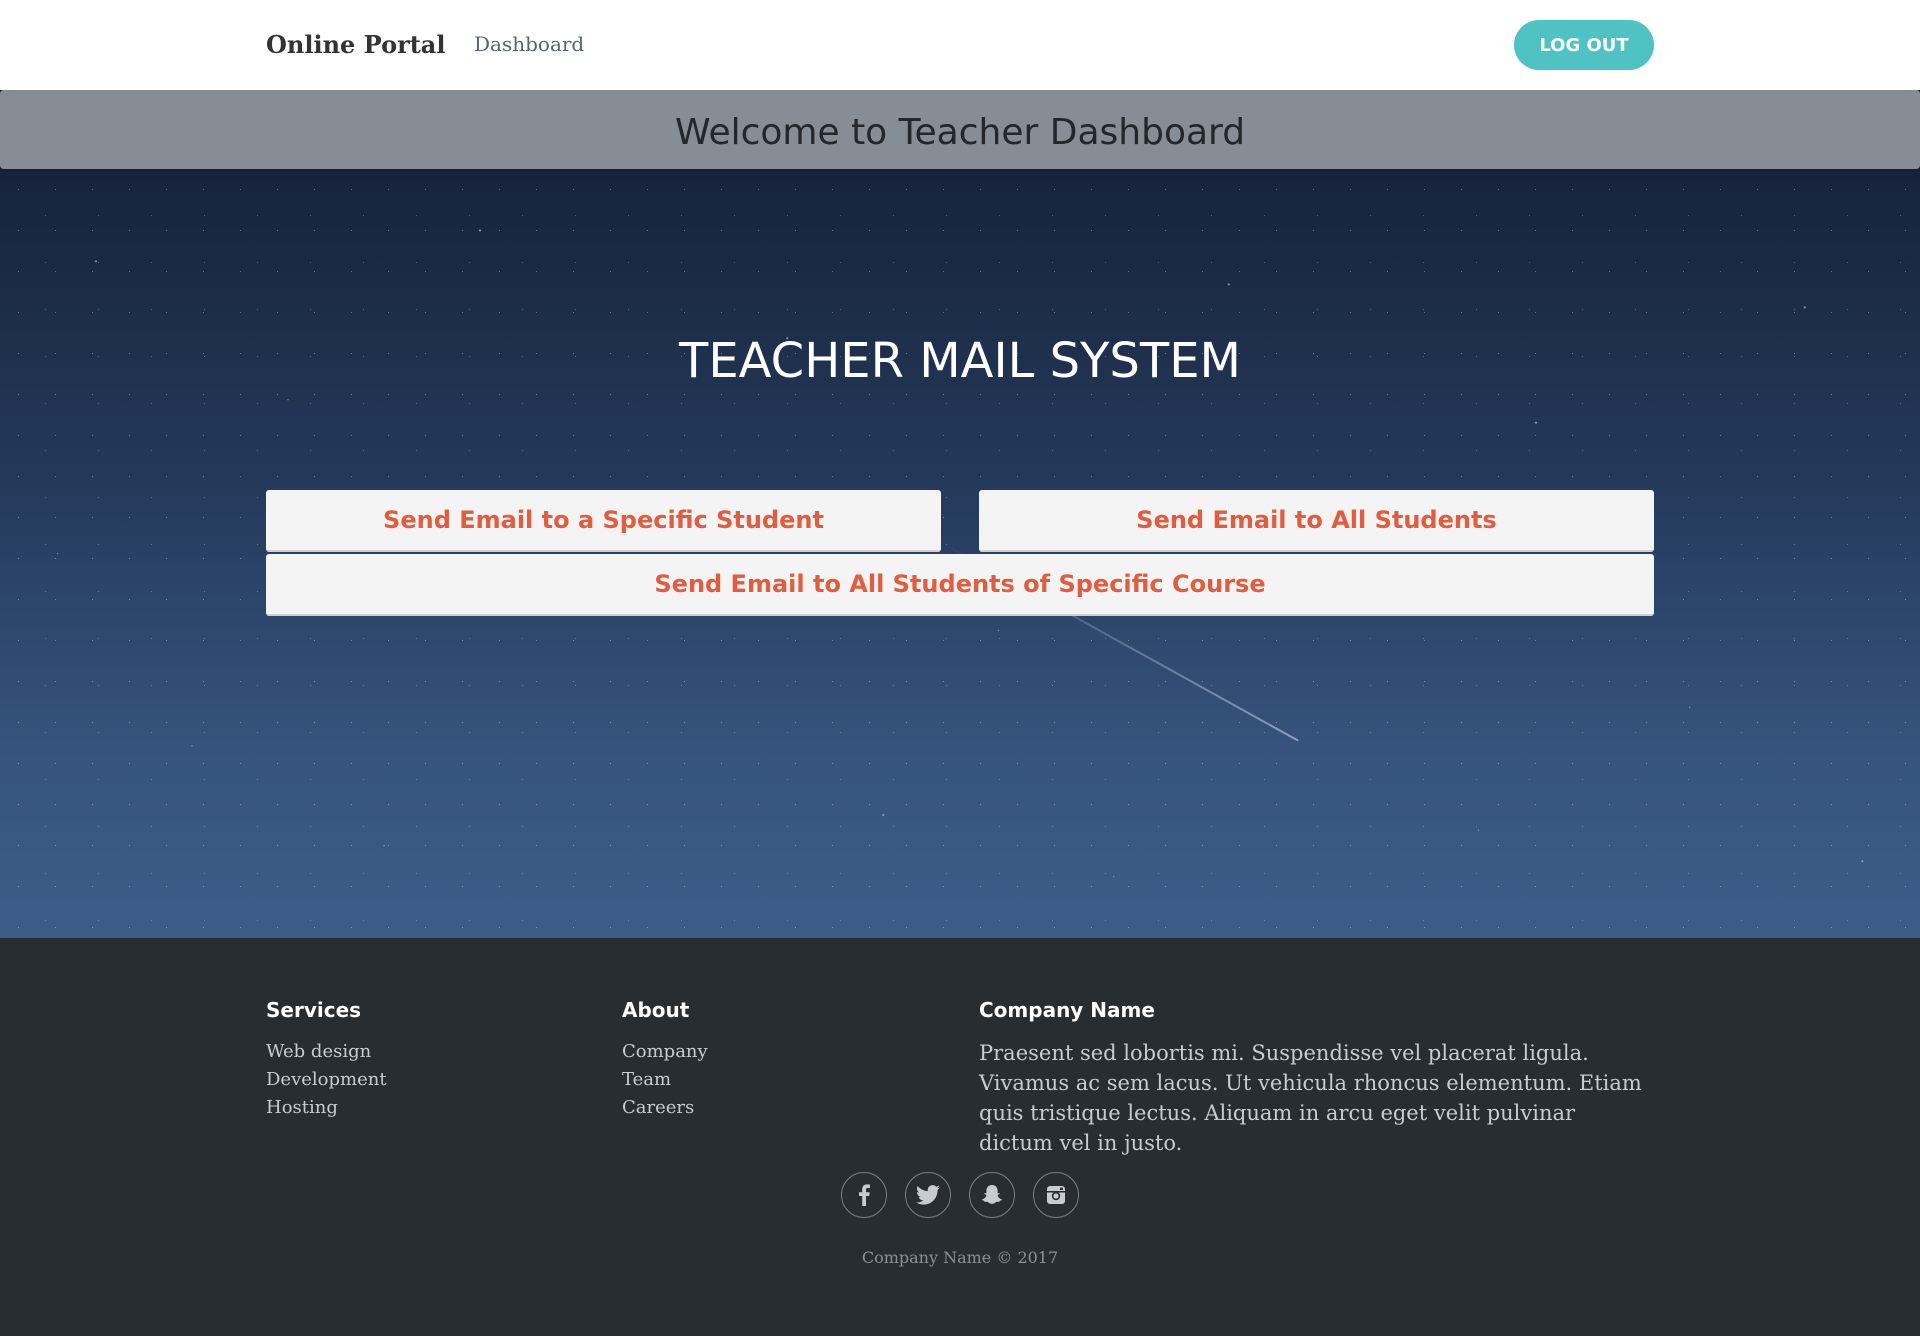  What do you see at coordinates (782, 1052) in the screenshot?
I see `list-item: Company` at bounding box center [782, 1052].